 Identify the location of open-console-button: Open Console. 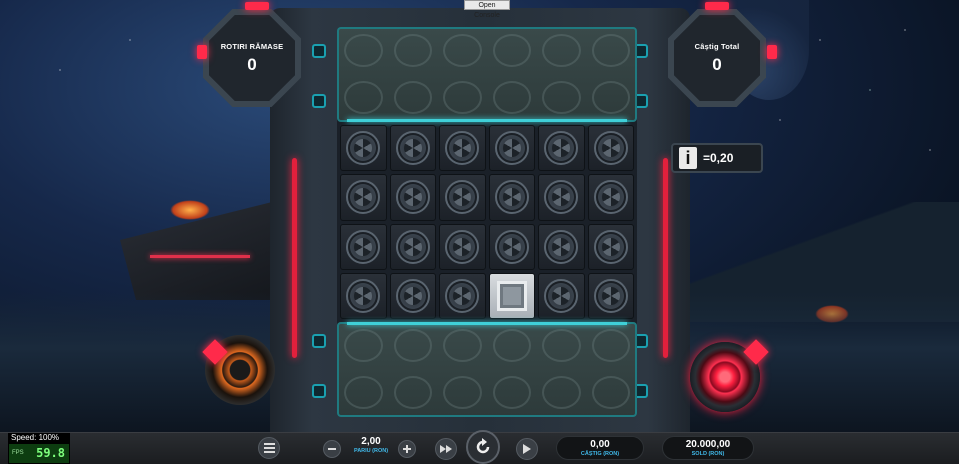
(487, 9).